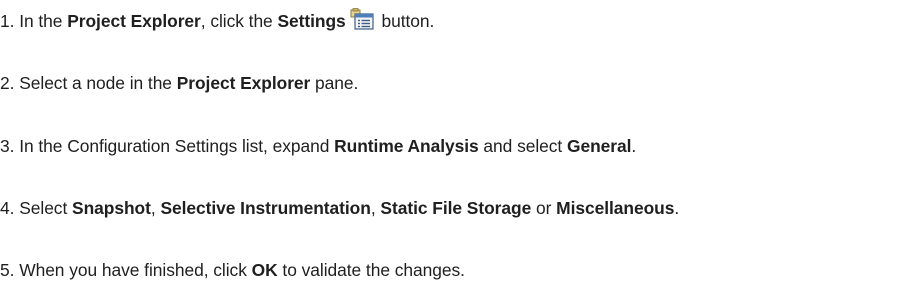 Image resolution: width=903 pixels, height=302 pixels. I want to click on step-text: When you have finished, click, so click(135, 270).